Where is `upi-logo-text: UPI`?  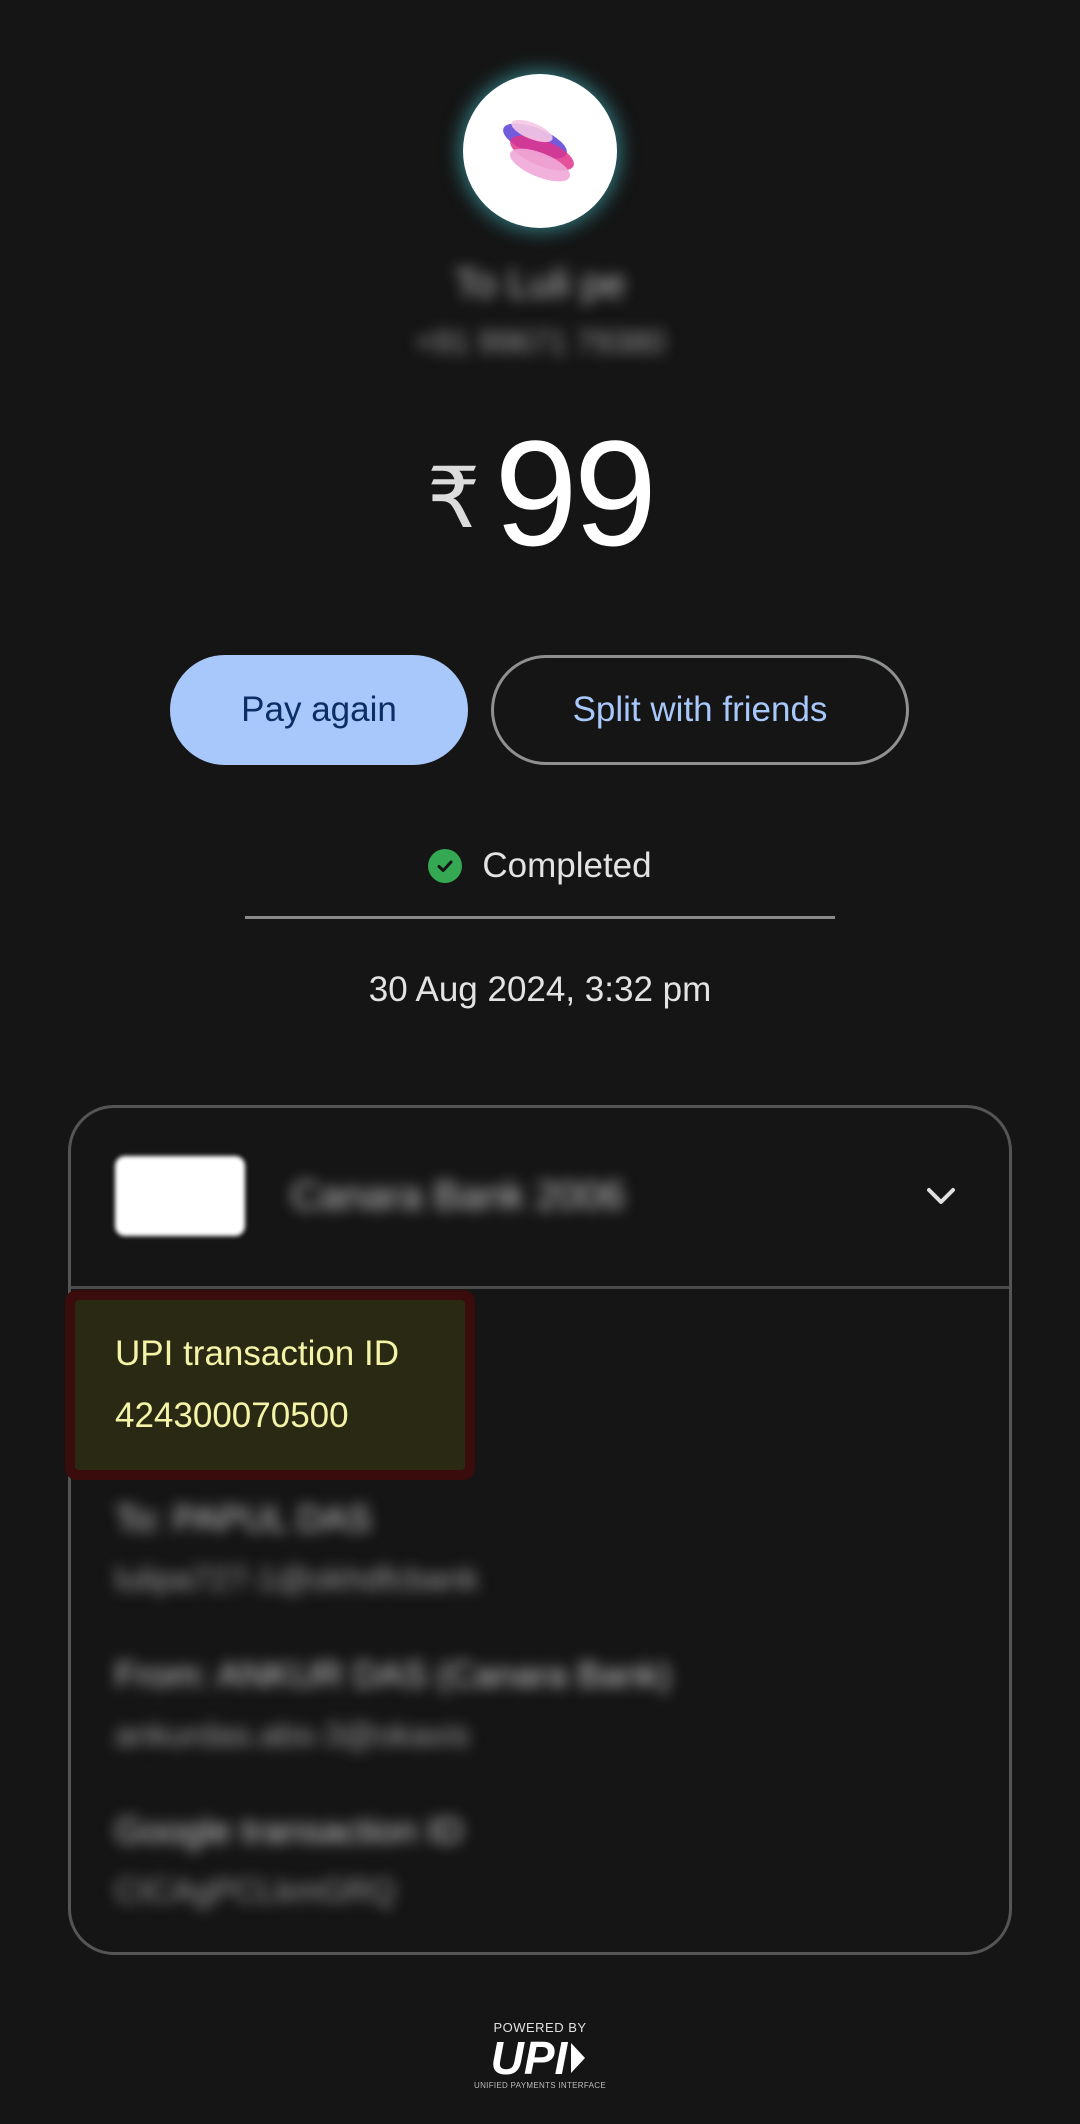 upi-logo-text: UPI is located at coordinates (529, 2058).